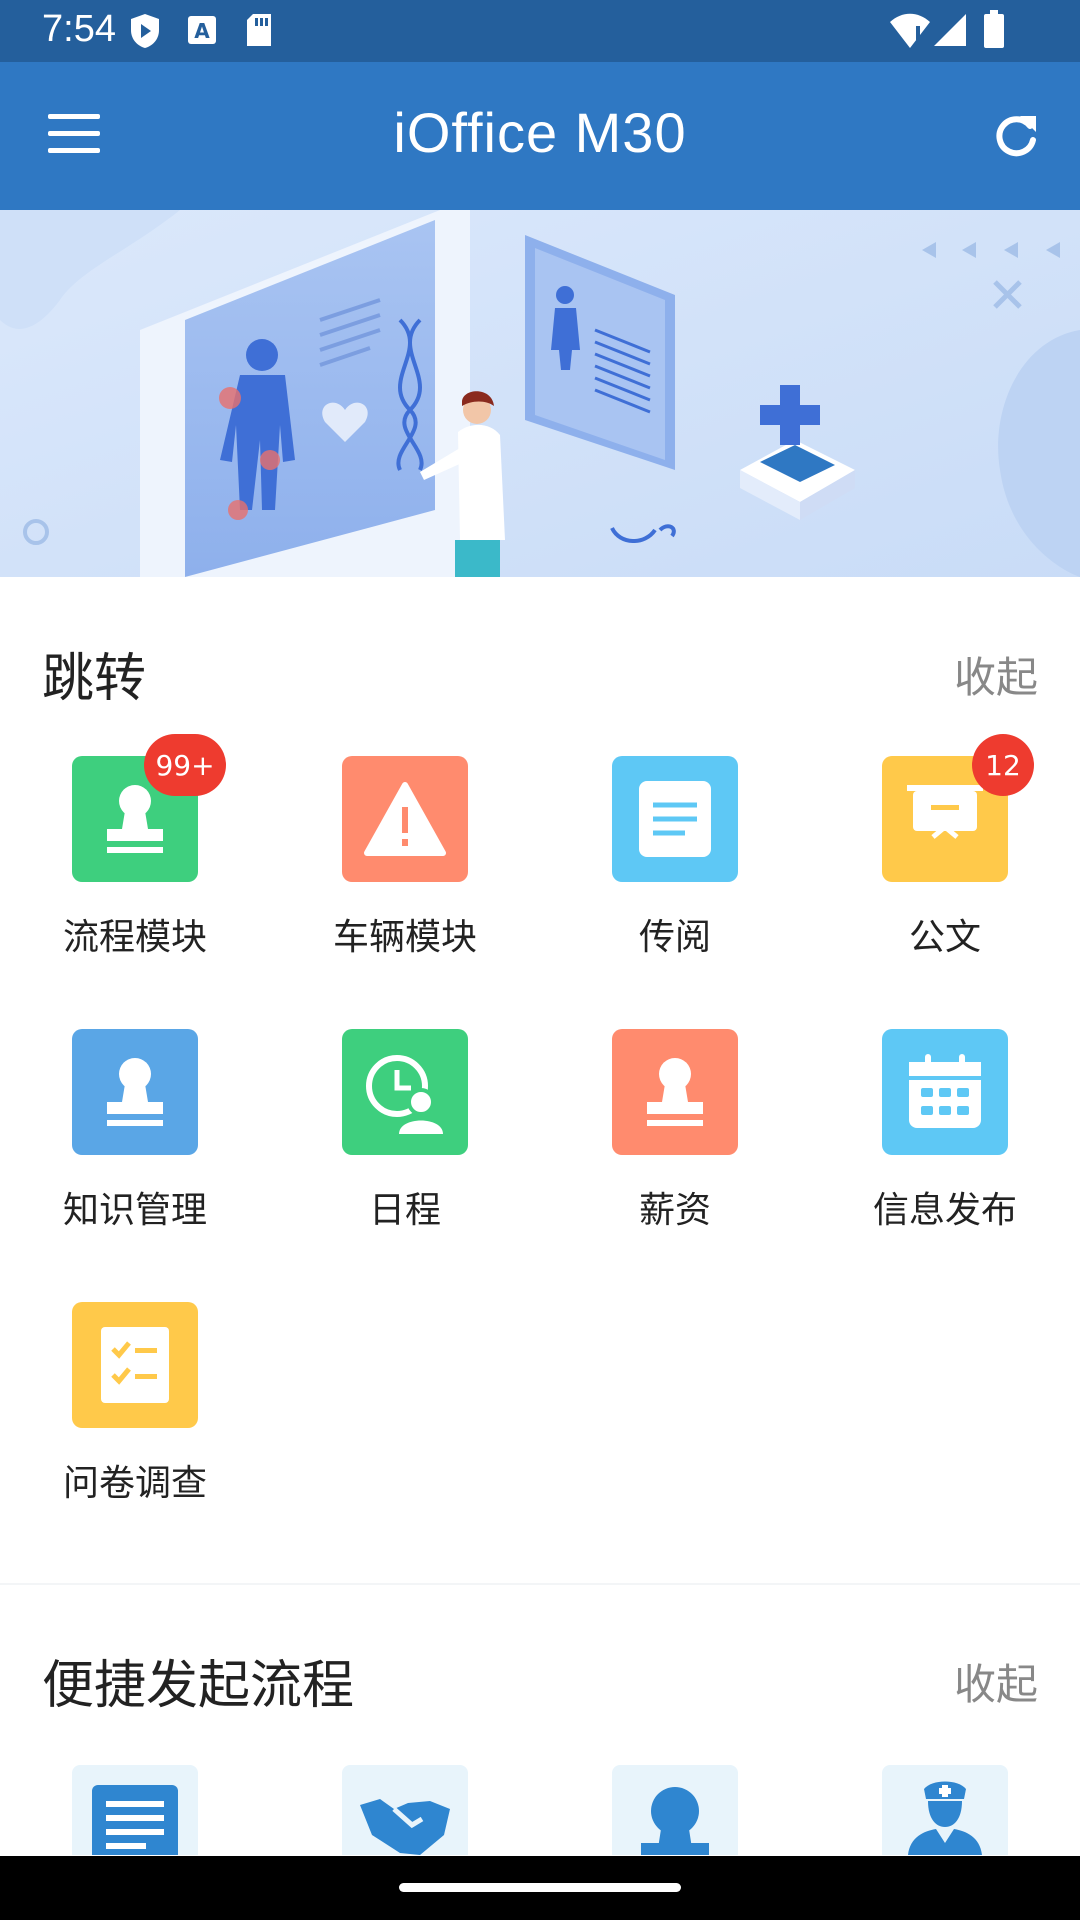 The image size is (1080, 1920). I want to click on font-a-icon: A, so click(202, 30).